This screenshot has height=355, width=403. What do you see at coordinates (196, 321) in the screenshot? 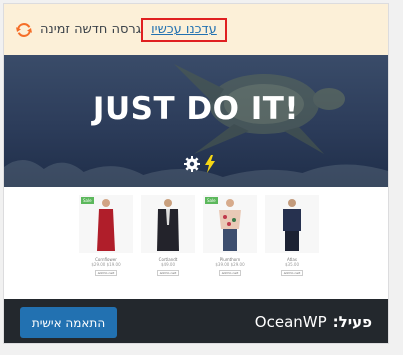
I see `active-theme-footer: פעיל: OceanWP התאמה אישית` at bounding box center [196, 321].